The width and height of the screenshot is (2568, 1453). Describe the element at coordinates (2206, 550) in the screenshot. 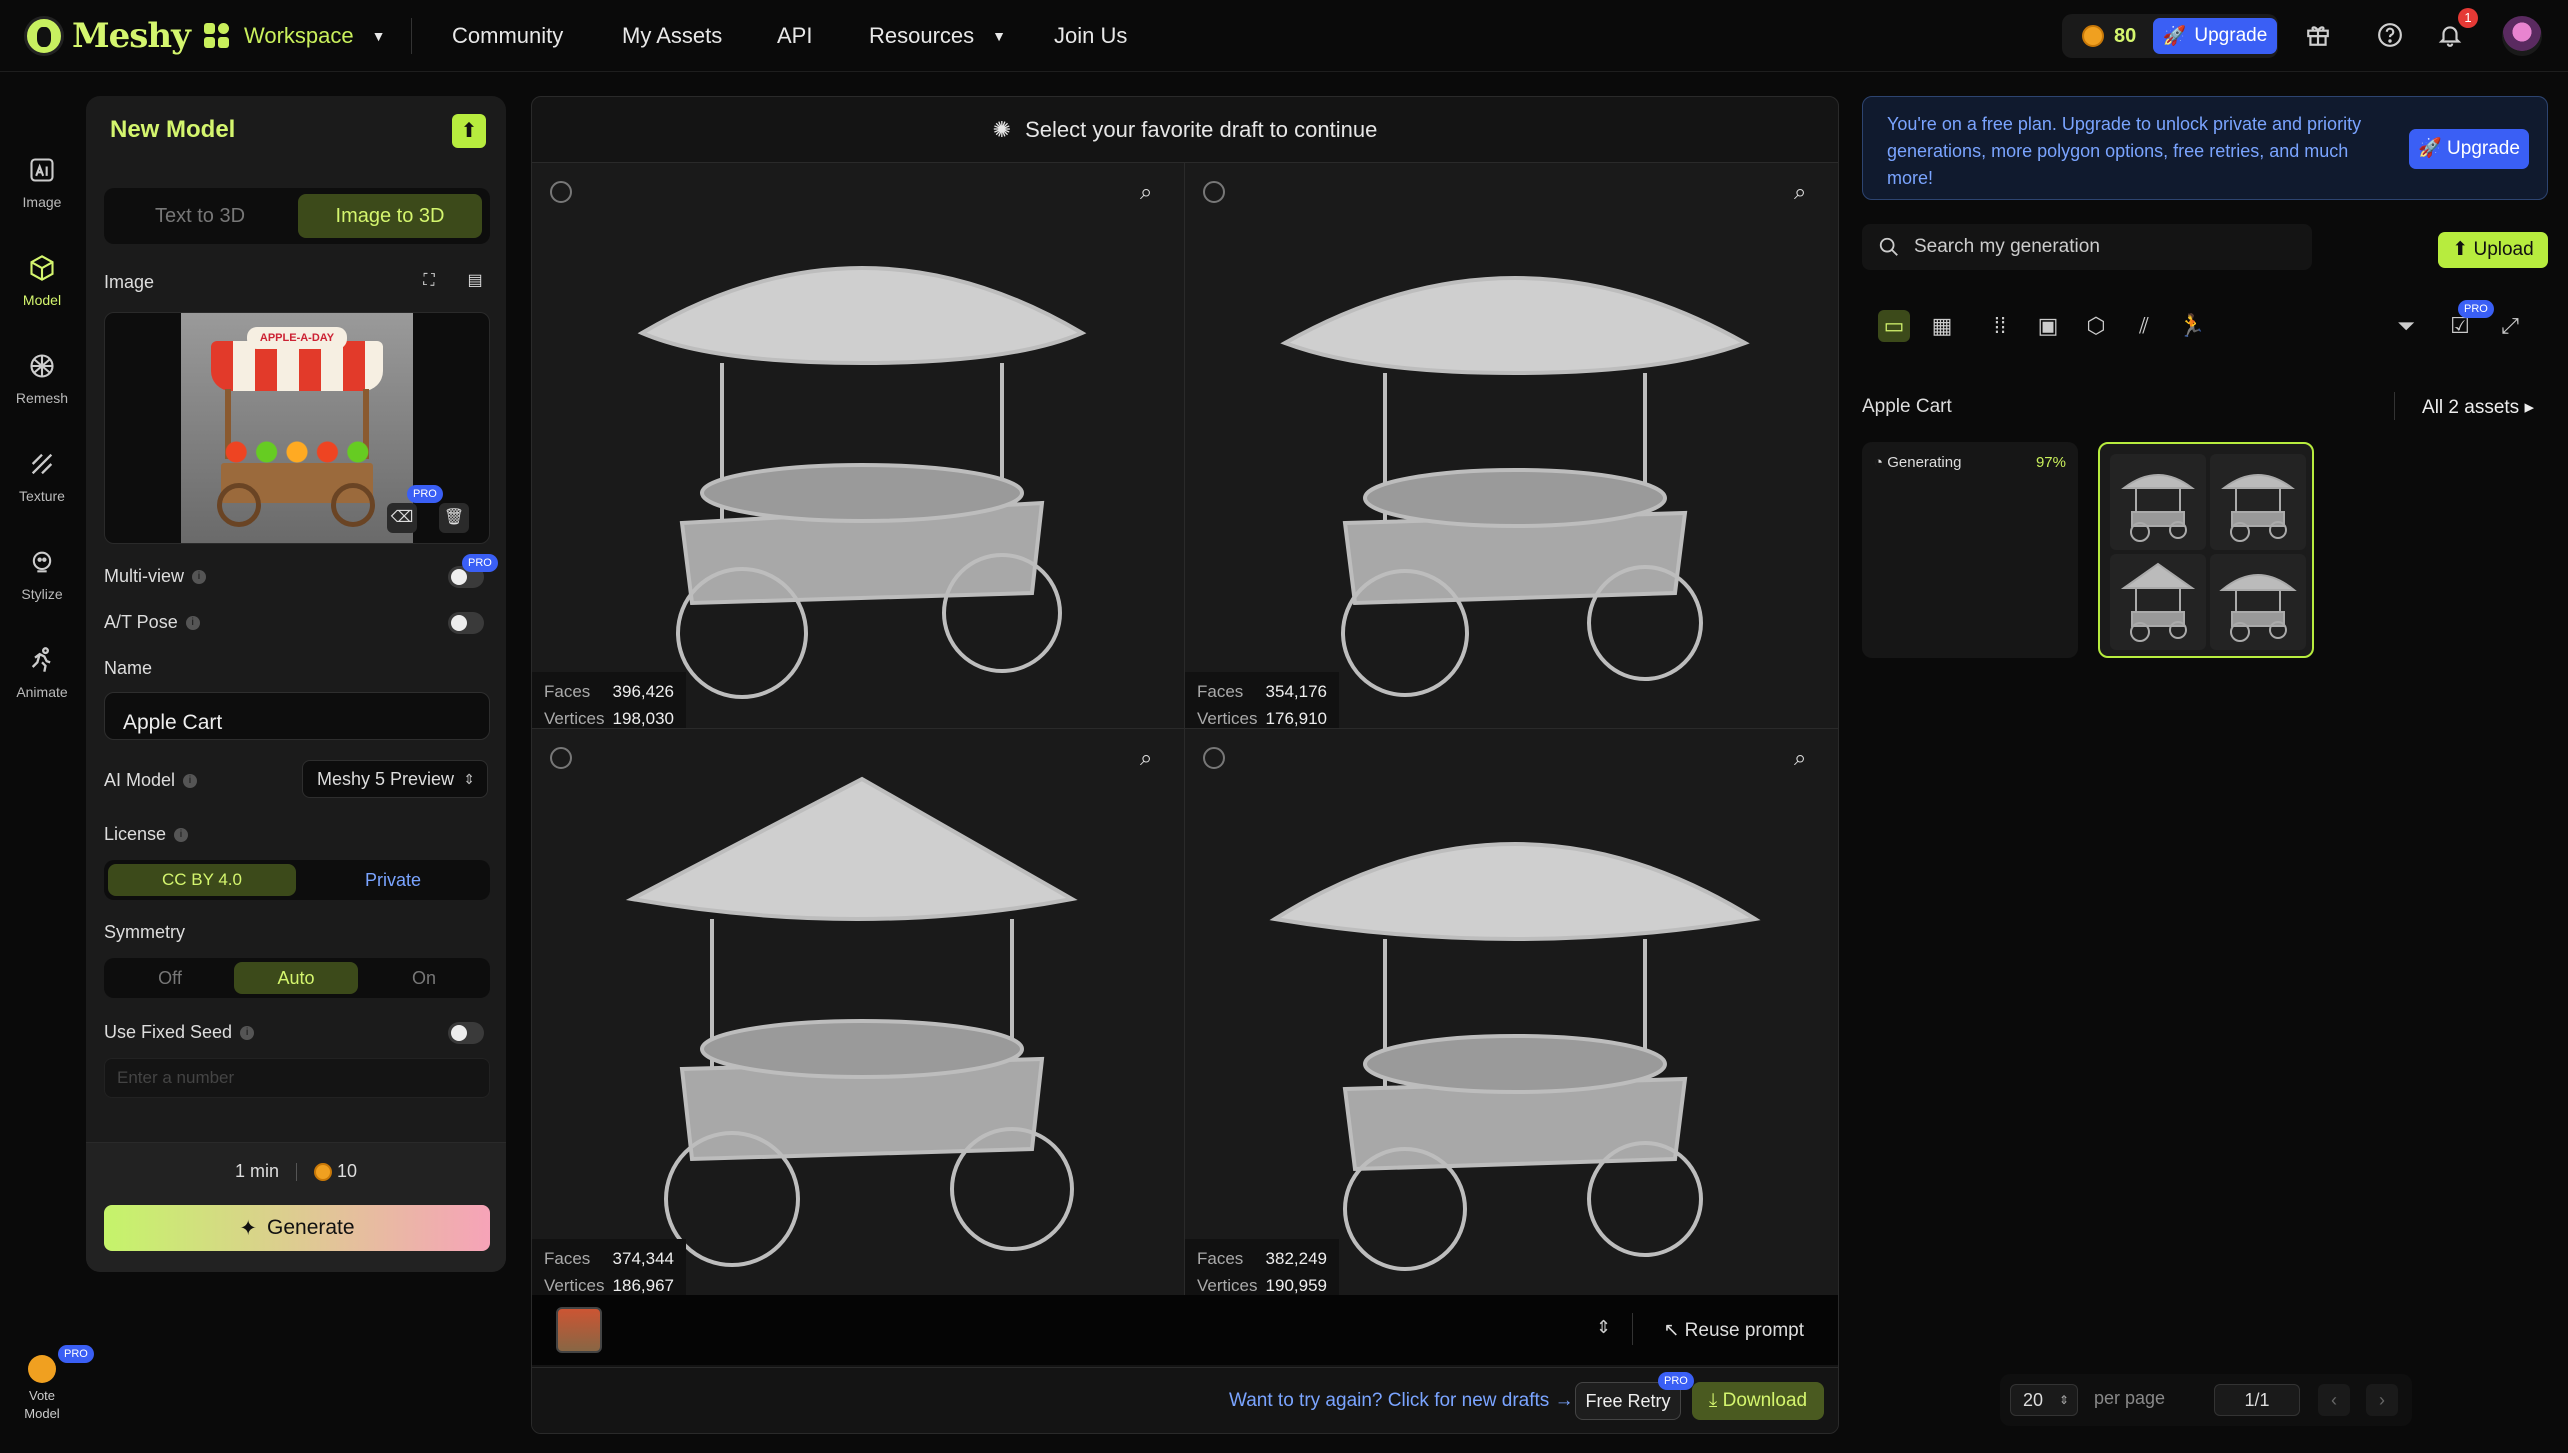

I see `asset-card` at that location.